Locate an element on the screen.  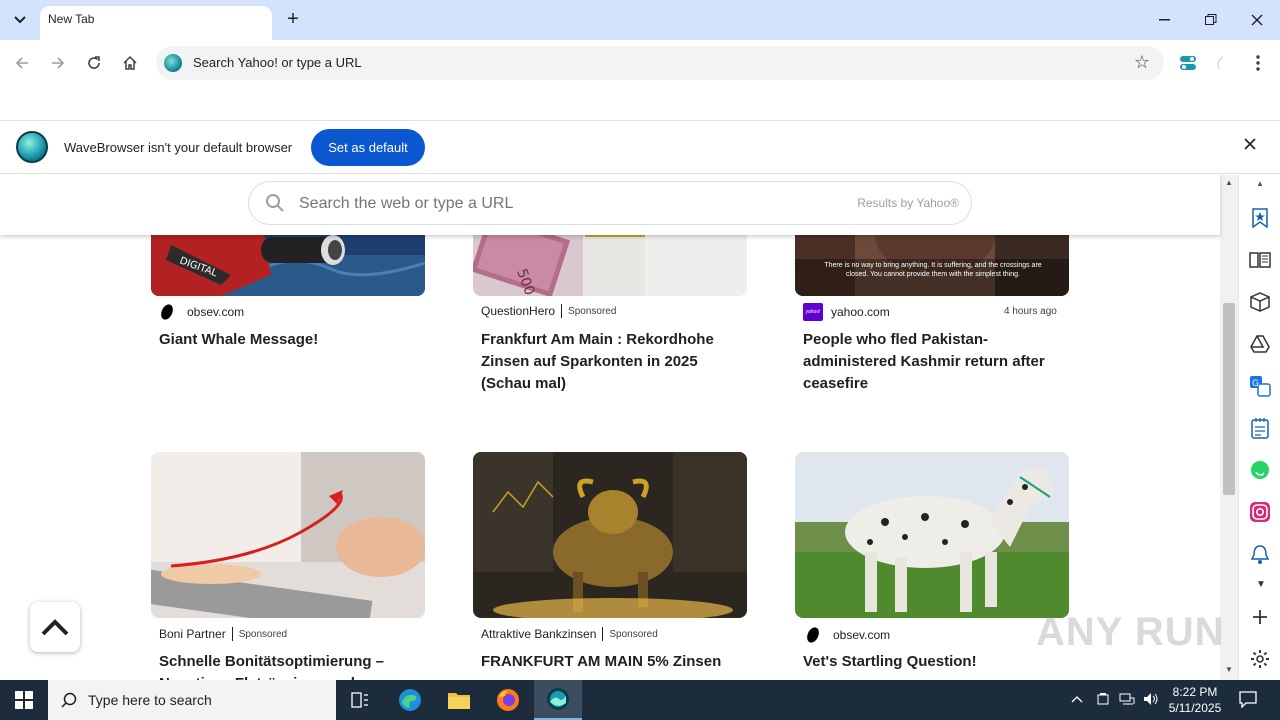
bookmark-star-panel-icon is located at coordinates (1260, 218).